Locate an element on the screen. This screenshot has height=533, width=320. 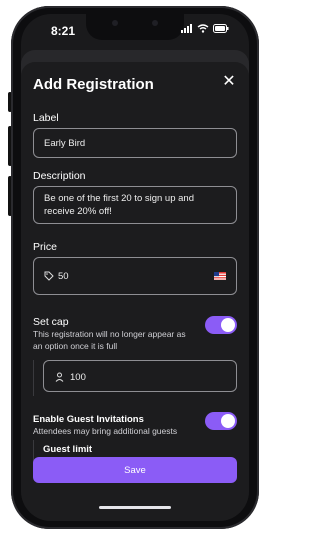
label-heading: Label is located at coordinates (46, 118).